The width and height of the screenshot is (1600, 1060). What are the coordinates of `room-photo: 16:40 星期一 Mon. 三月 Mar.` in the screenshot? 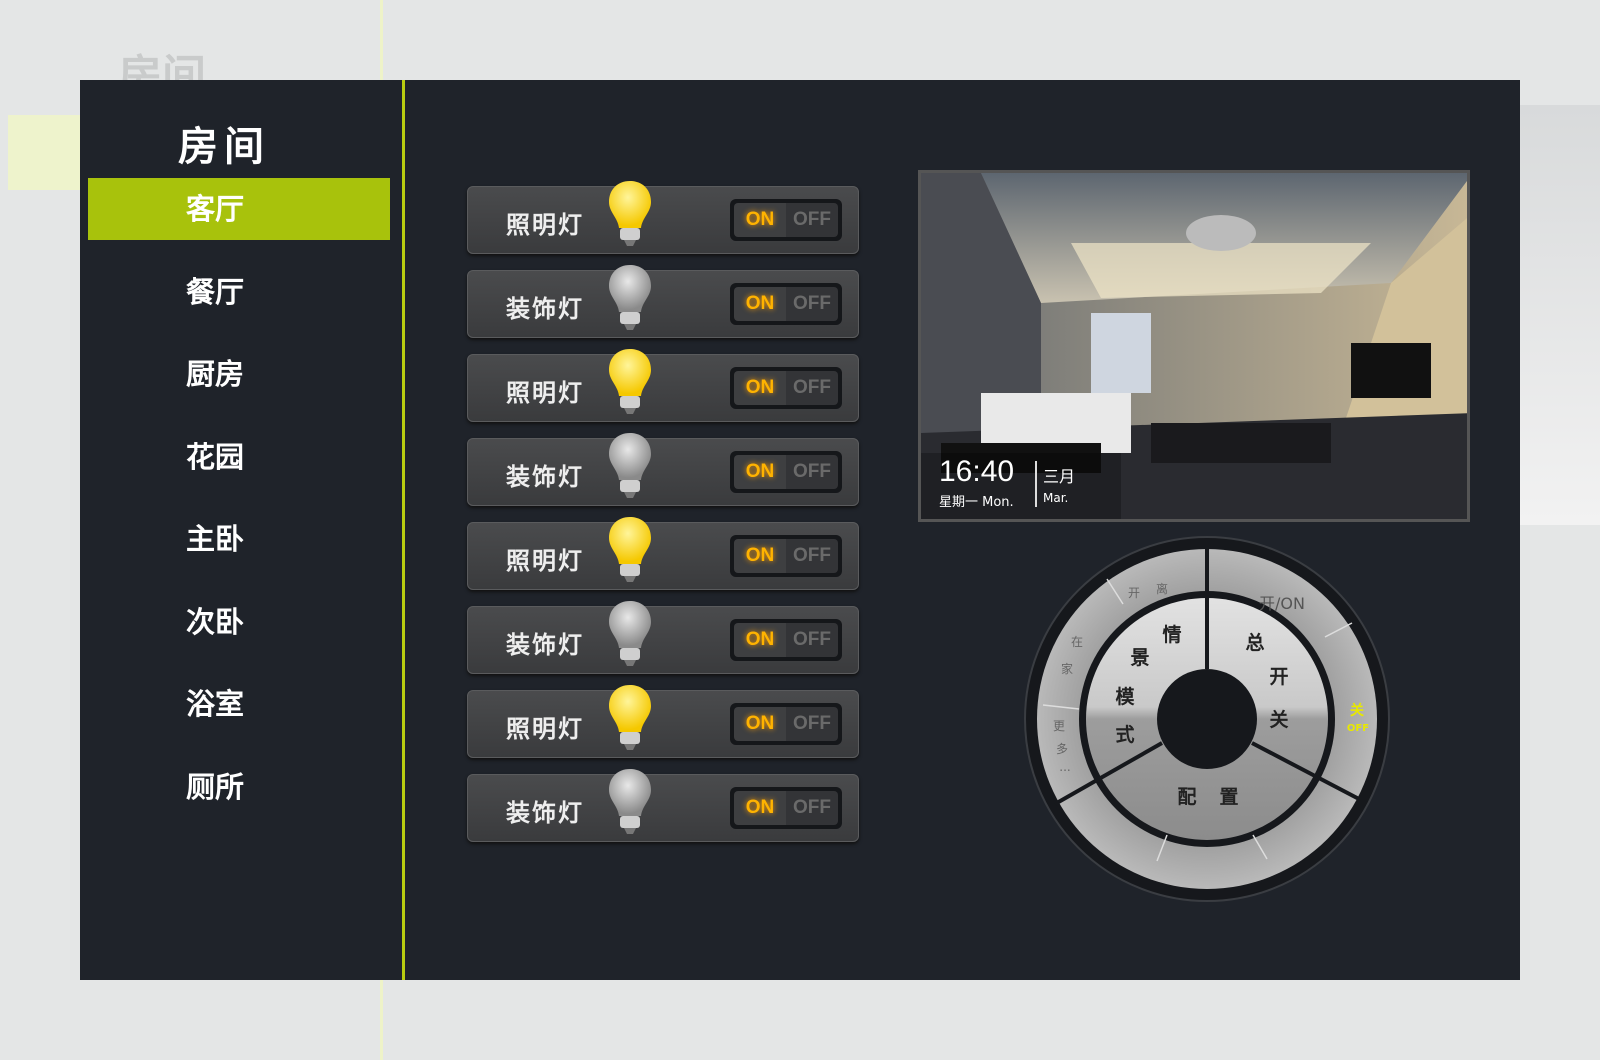 It's located at (1194, 346).